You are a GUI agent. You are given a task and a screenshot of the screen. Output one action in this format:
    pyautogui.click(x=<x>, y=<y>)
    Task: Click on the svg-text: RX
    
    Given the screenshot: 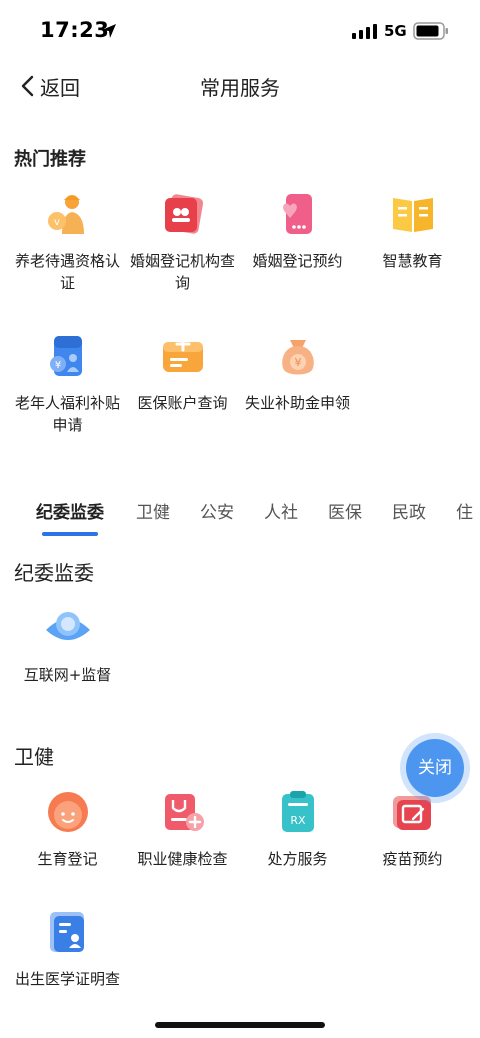 What is the action you would take?
    pyautogui.click(x=298, y=820)
    